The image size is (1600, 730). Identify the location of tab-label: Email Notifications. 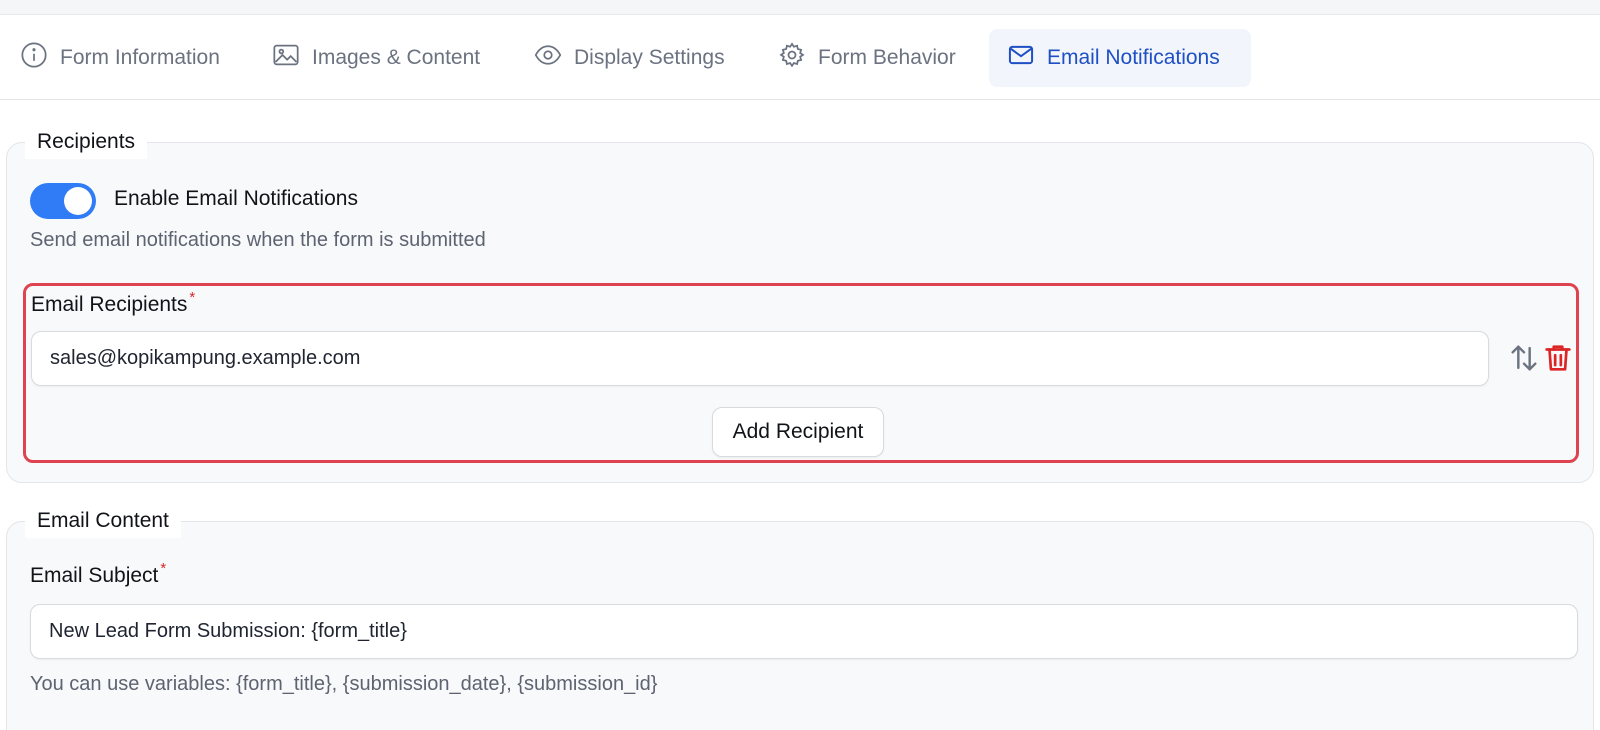
(1133, 57).